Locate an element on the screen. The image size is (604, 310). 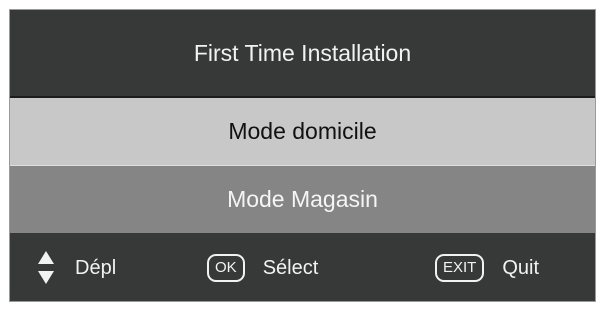
hint-select: OK Sélect is located at coordinates (263, 267).